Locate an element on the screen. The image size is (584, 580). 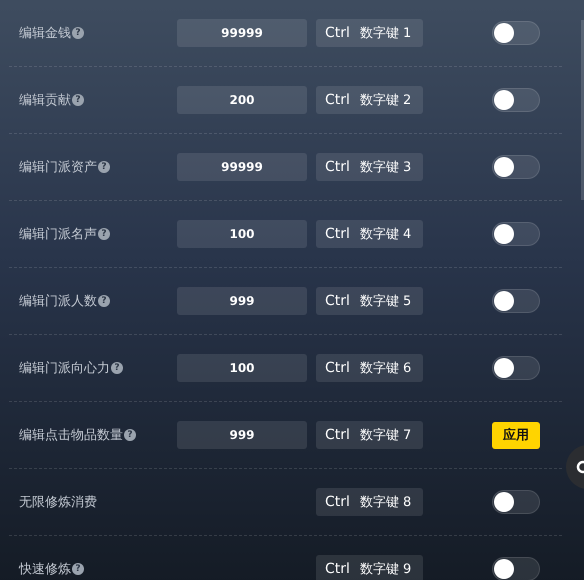
apply-button: 应用 is located at coordinates (516, 435).